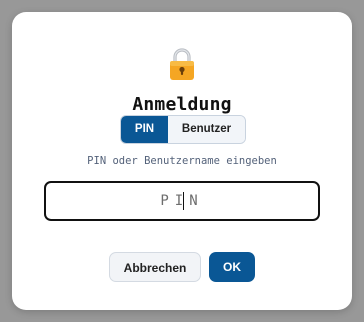 The width and height of the screenshot is (364, 322). I want to click on pin-input, so click(182, 201).